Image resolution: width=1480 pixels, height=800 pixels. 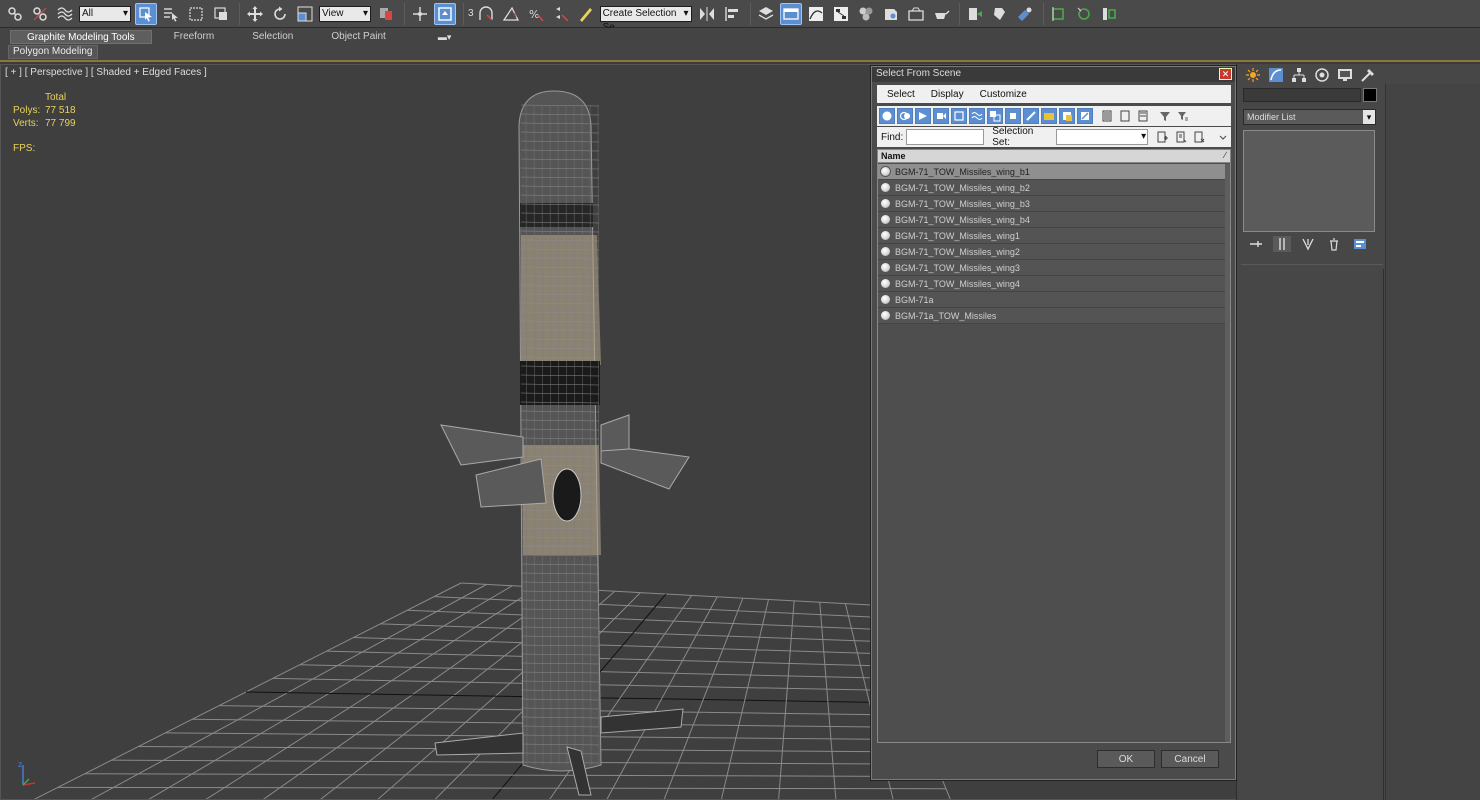 What do you see at coordinates (15, 14) in the screenshot?
I see `select-and-link-icon` at bounding box center [15, 14].